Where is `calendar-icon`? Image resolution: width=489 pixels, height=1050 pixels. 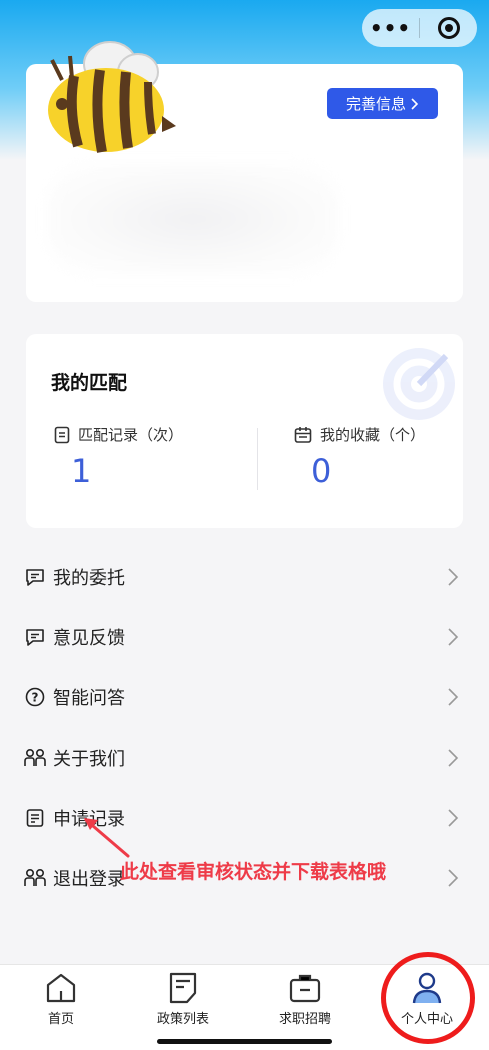 calendar-icon is located at coordinates (303, 434).